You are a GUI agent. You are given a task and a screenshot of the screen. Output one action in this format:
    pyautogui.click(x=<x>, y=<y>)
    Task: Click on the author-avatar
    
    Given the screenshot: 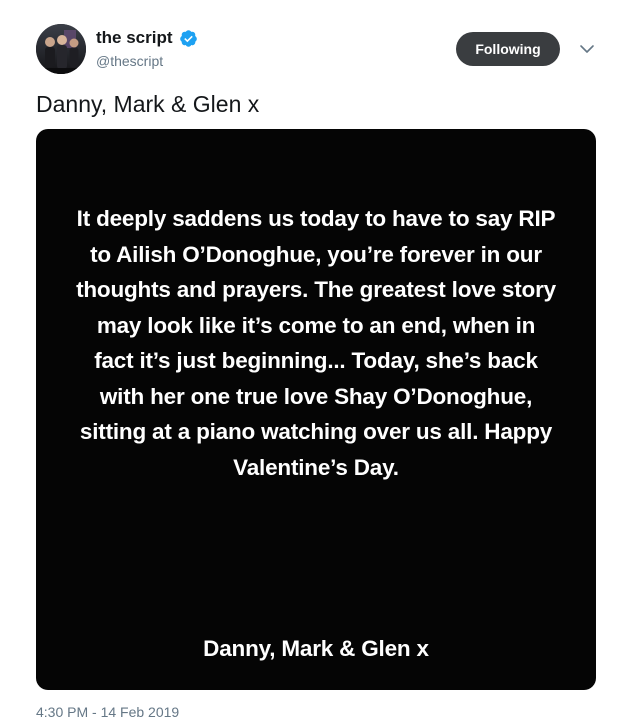 What is the action you would take?
    pyautogui.click(x=61, y=49)
    